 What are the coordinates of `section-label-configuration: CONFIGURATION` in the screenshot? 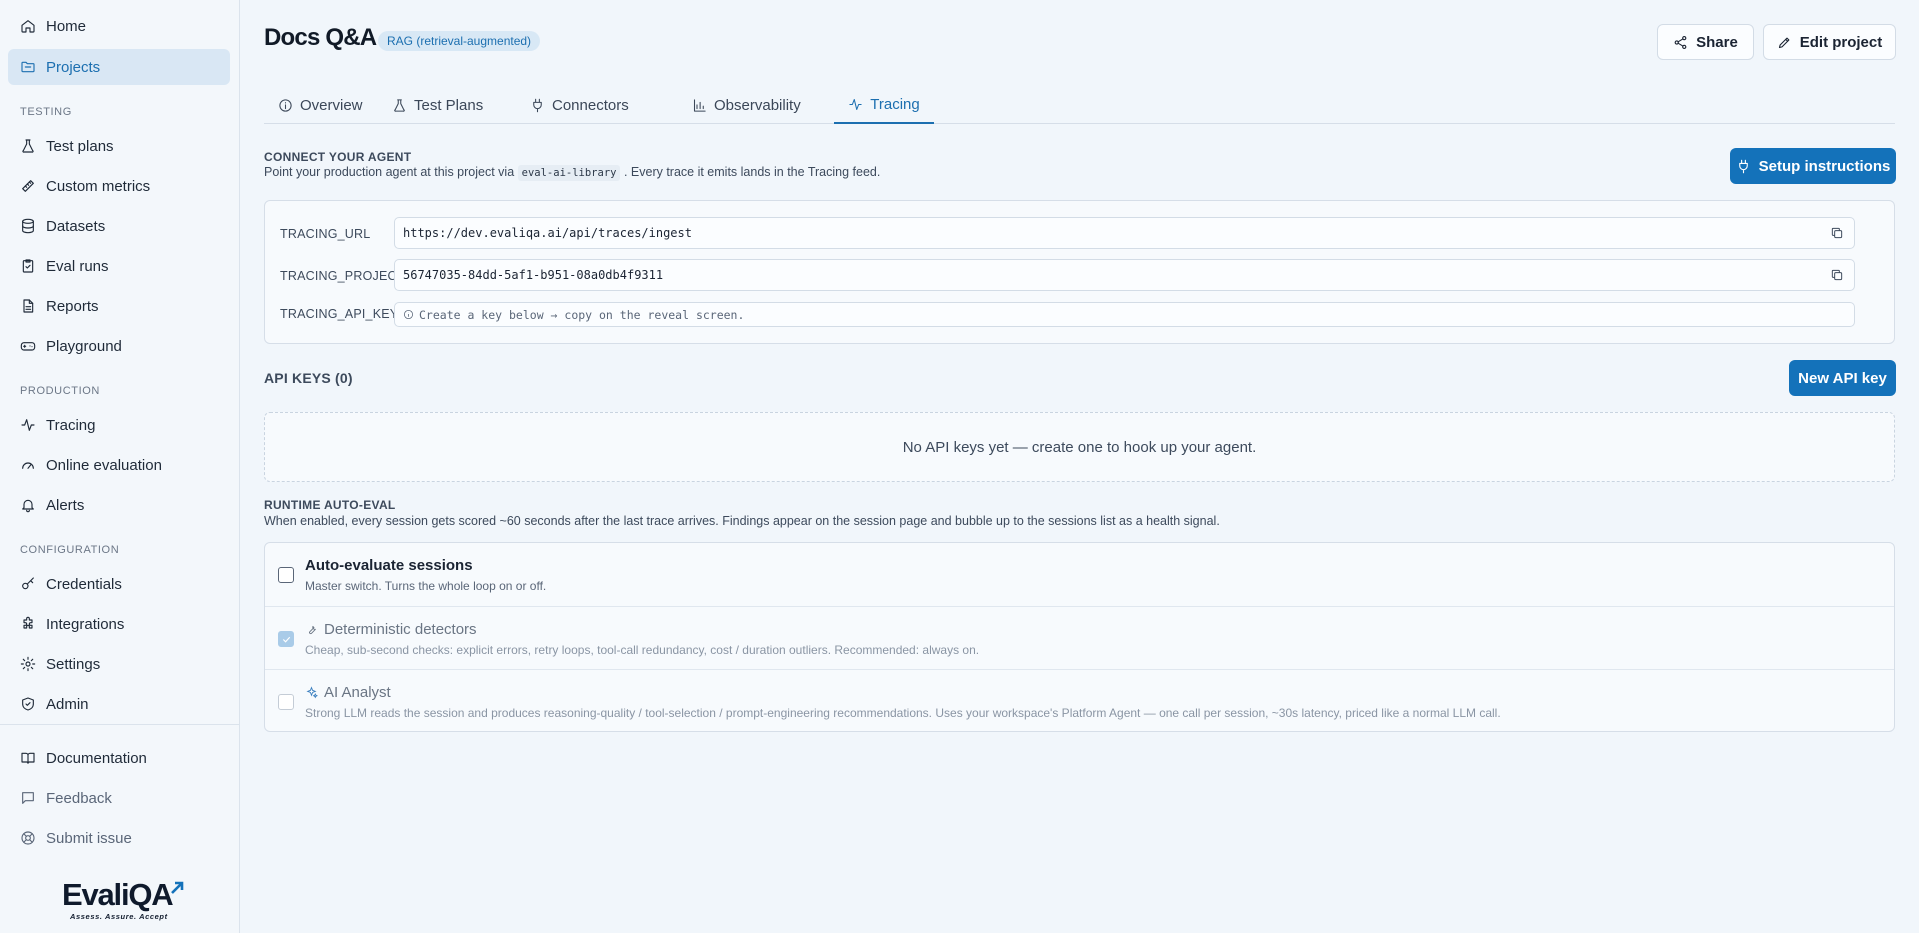 It's located at (70, 550).